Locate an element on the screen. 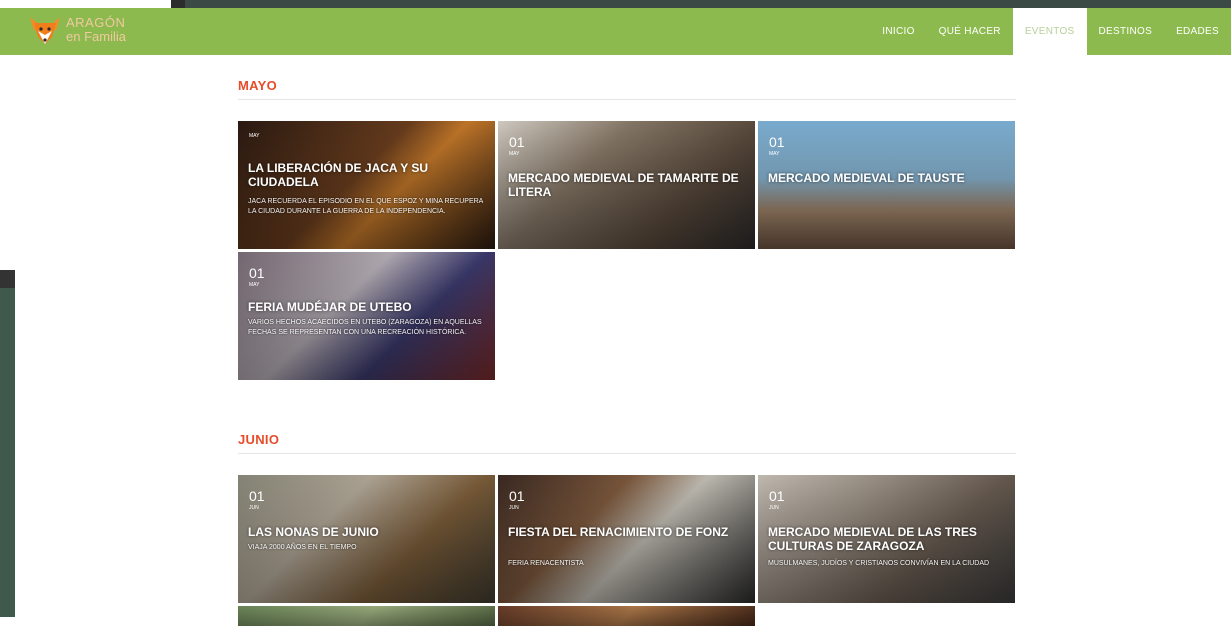  section-title-mayo: MAYO is located at coordinates (627, 89).